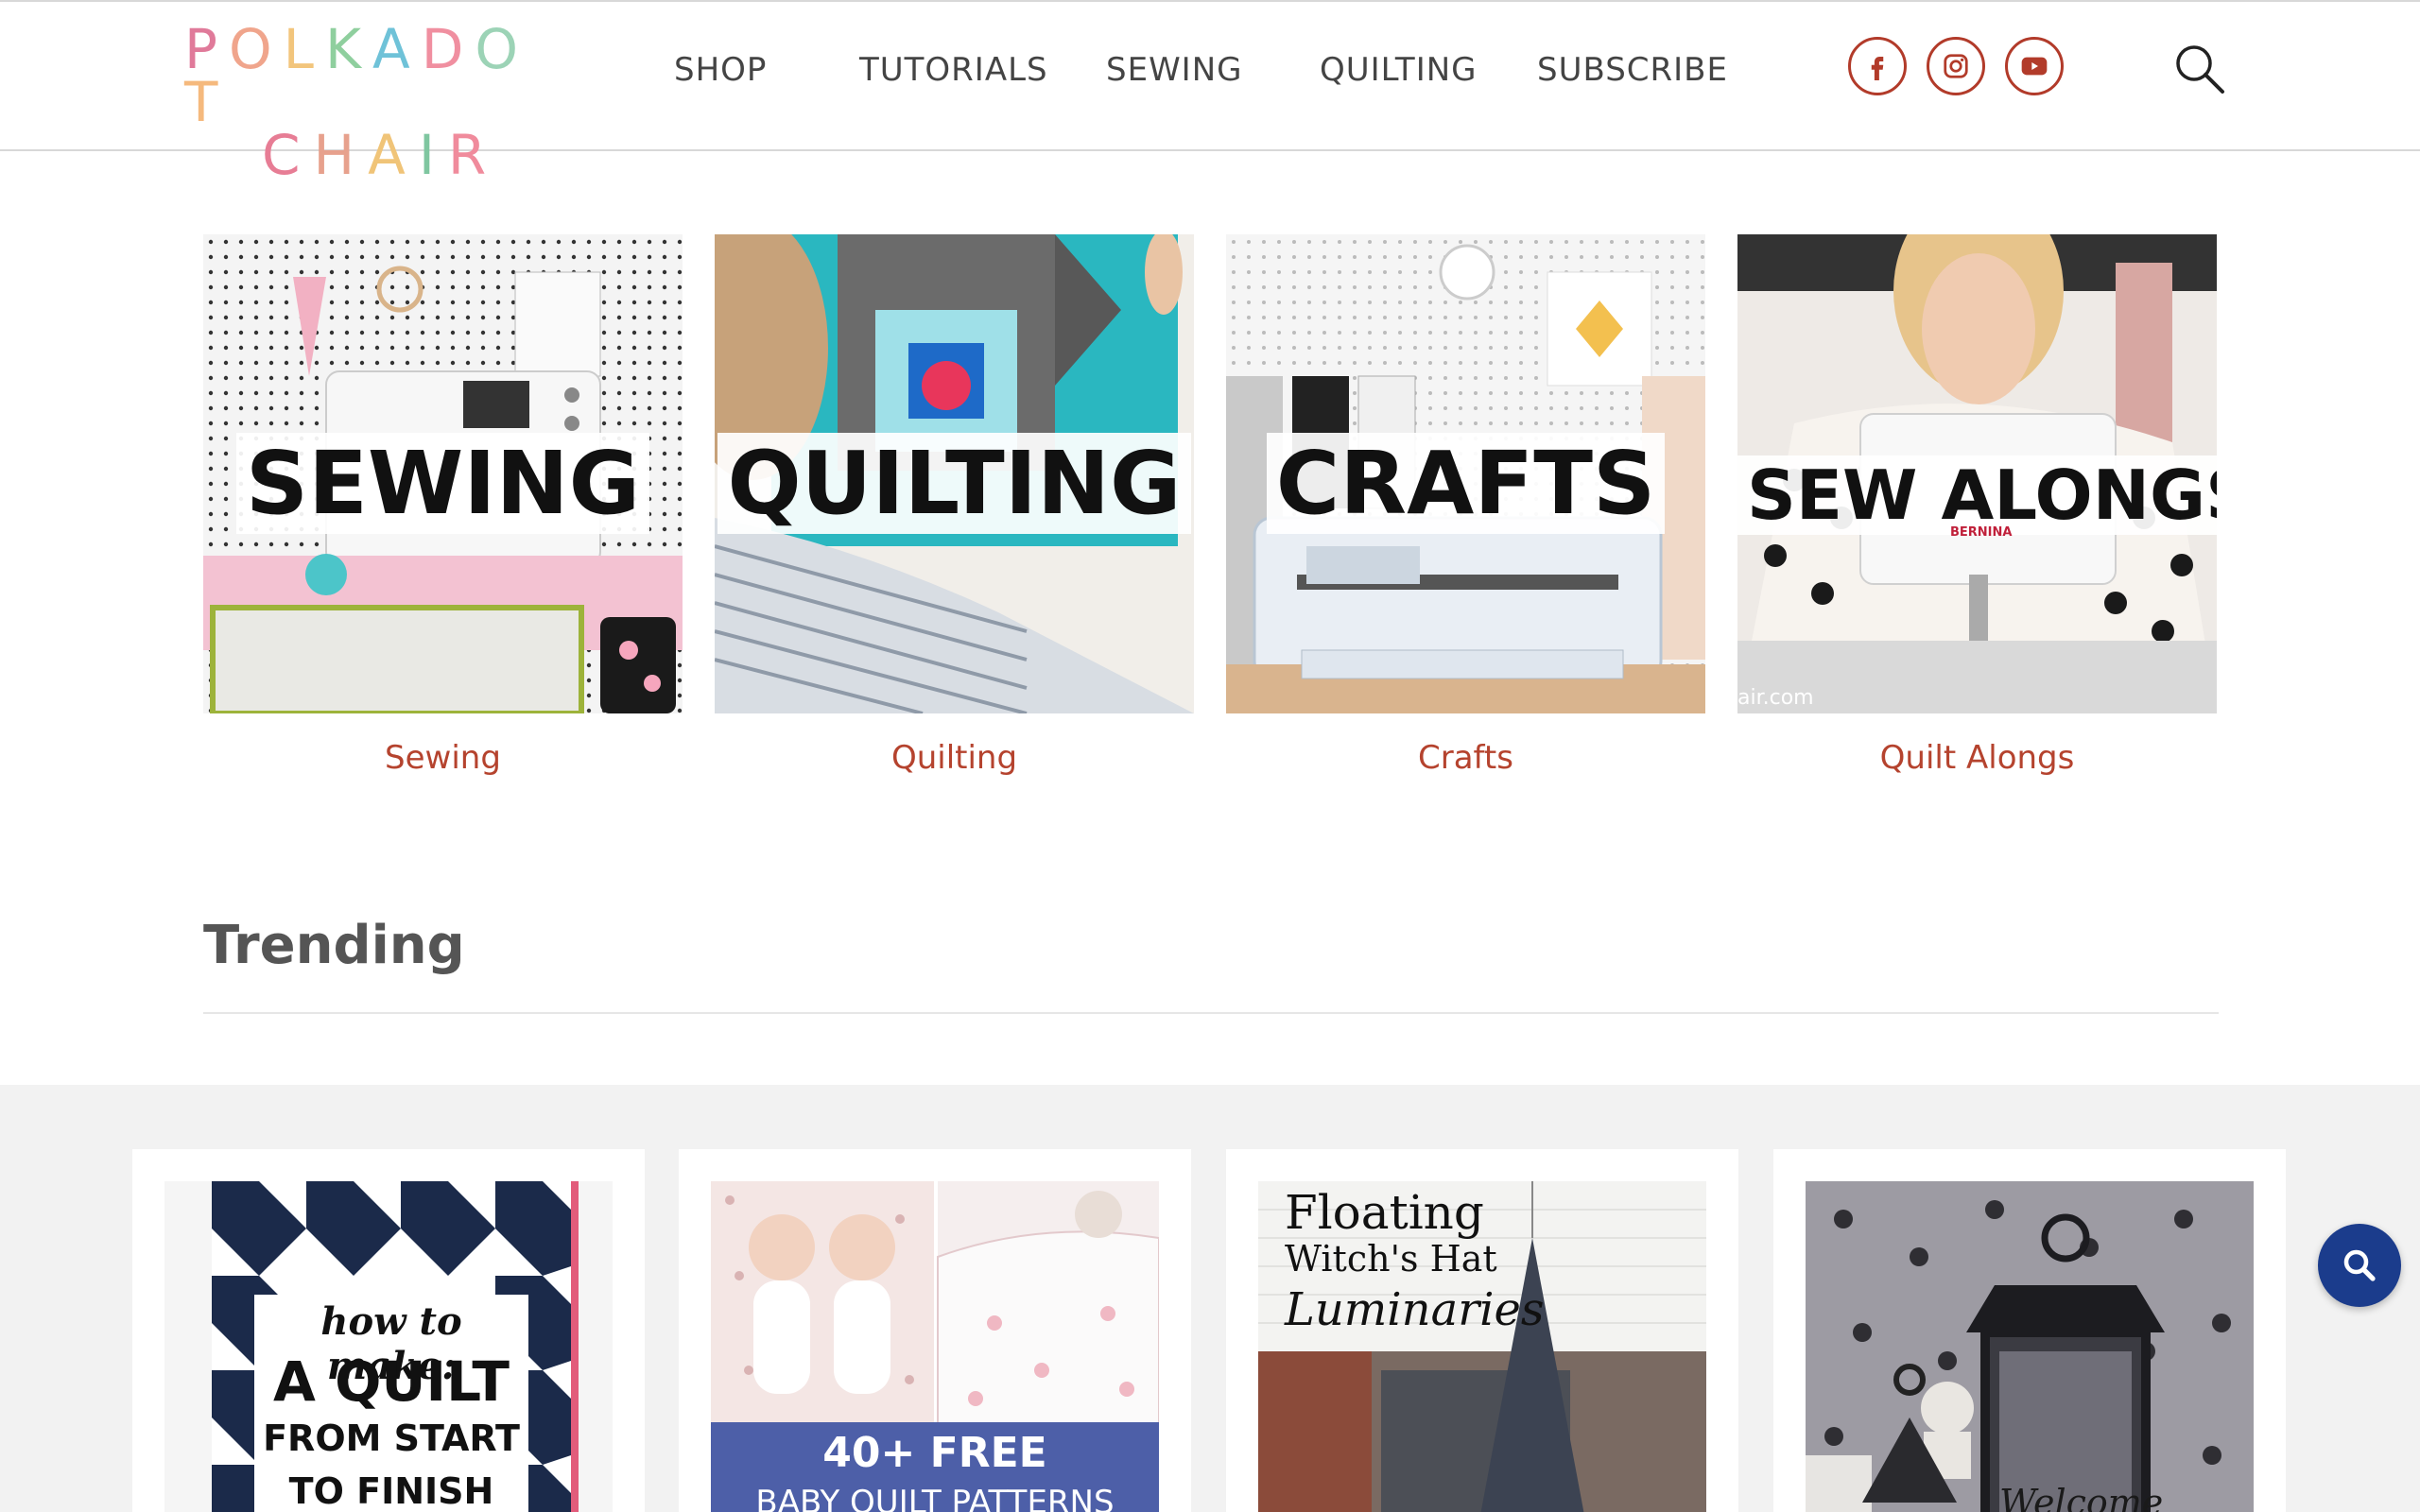  Describe the element at coordinates (953, 69) in the screenshot. I see `nav-item-tutorials: TUTORIALS` at that location.